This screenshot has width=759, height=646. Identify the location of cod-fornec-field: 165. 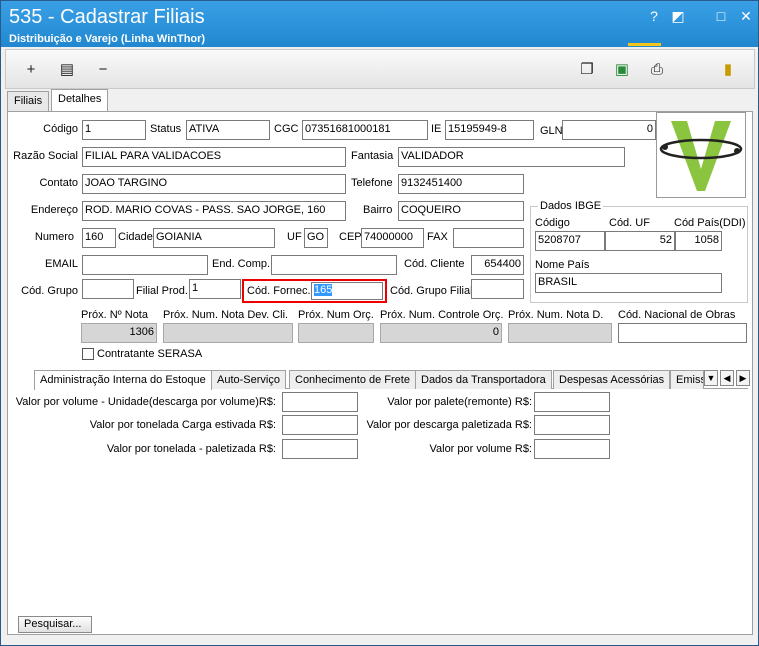
(347, 291).